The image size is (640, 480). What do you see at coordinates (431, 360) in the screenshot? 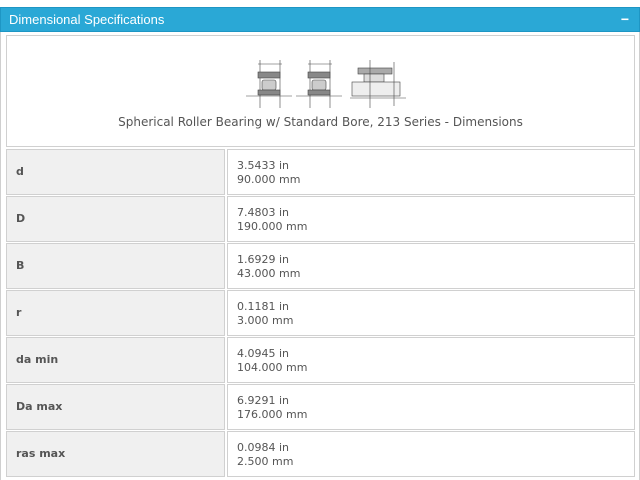
I see `row-value: 4.0945 in 104.000 mm` at bounding box center [431, 360].